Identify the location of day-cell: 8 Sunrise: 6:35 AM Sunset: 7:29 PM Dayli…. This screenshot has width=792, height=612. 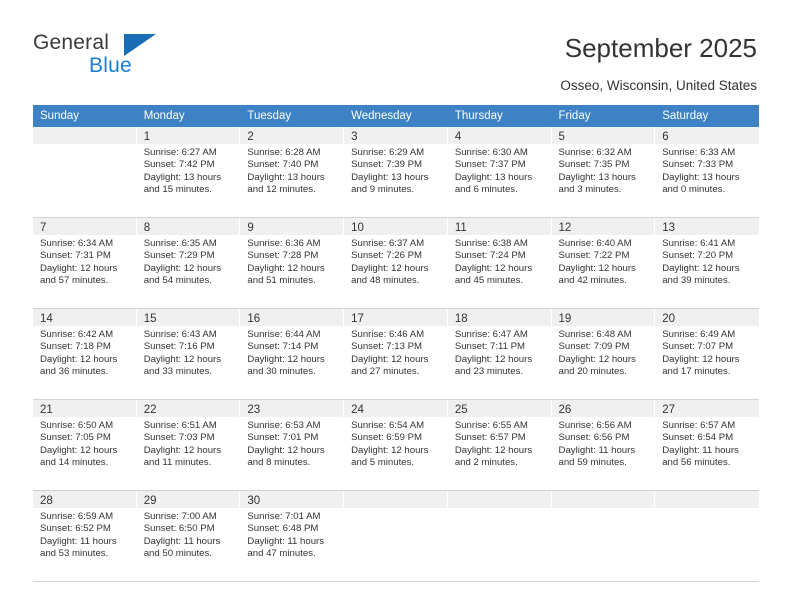
(188, 263).